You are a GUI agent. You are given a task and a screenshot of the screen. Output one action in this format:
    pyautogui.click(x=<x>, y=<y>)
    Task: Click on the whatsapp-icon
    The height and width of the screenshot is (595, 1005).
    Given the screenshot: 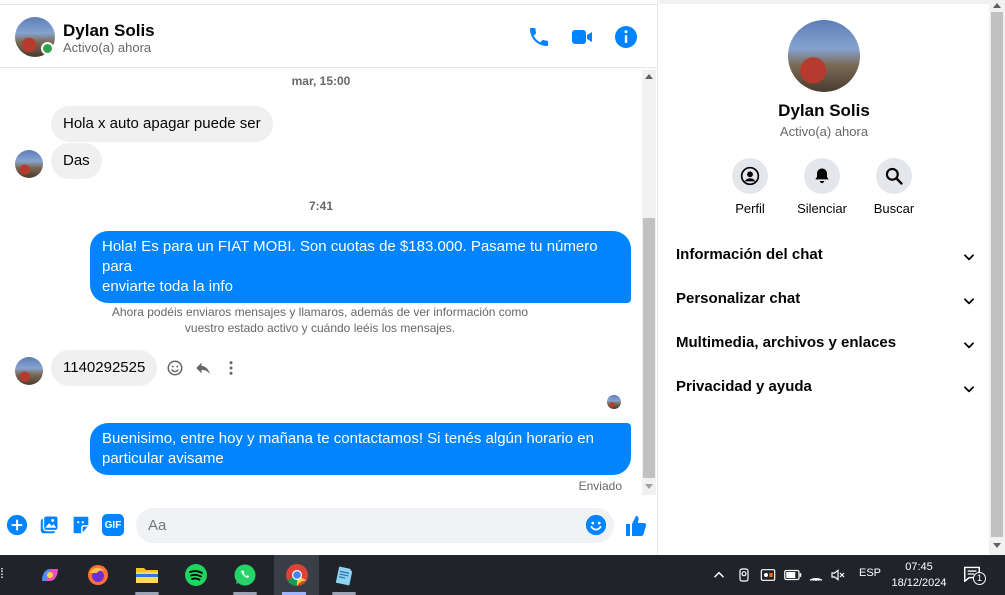 What is the action you would take?
    pyautogui.click(x=245, y=575)
    